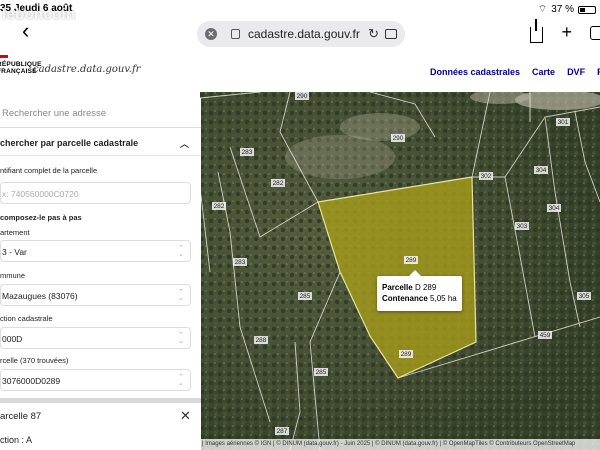 The width and height of the screenshot is (600, 450). I want to click on parcel-number: 303, so click(522, 226).